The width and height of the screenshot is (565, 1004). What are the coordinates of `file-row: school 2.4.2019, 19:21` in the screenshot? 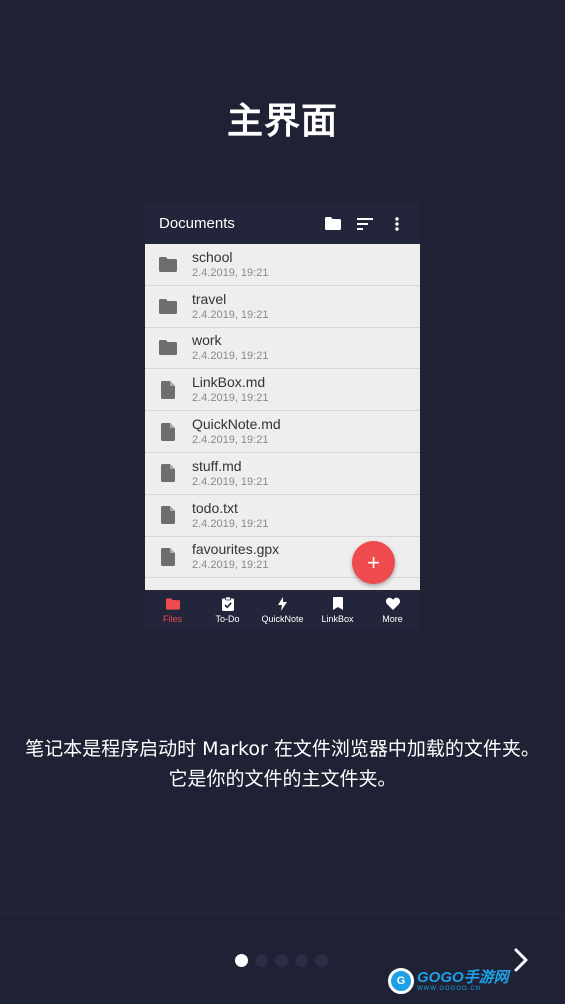 It's located at (282, 265).